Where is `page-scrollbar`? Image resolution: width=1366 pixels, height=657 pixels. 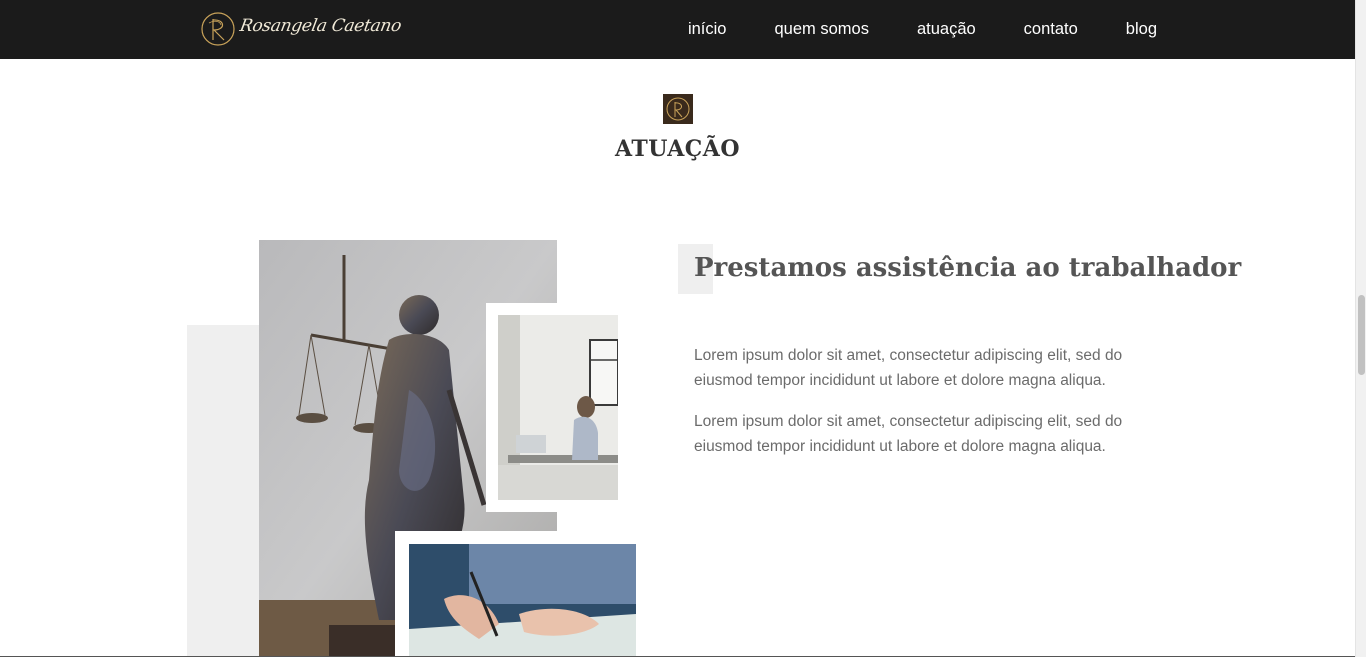 page-scrollbar is located at coordinates (1360, 328).